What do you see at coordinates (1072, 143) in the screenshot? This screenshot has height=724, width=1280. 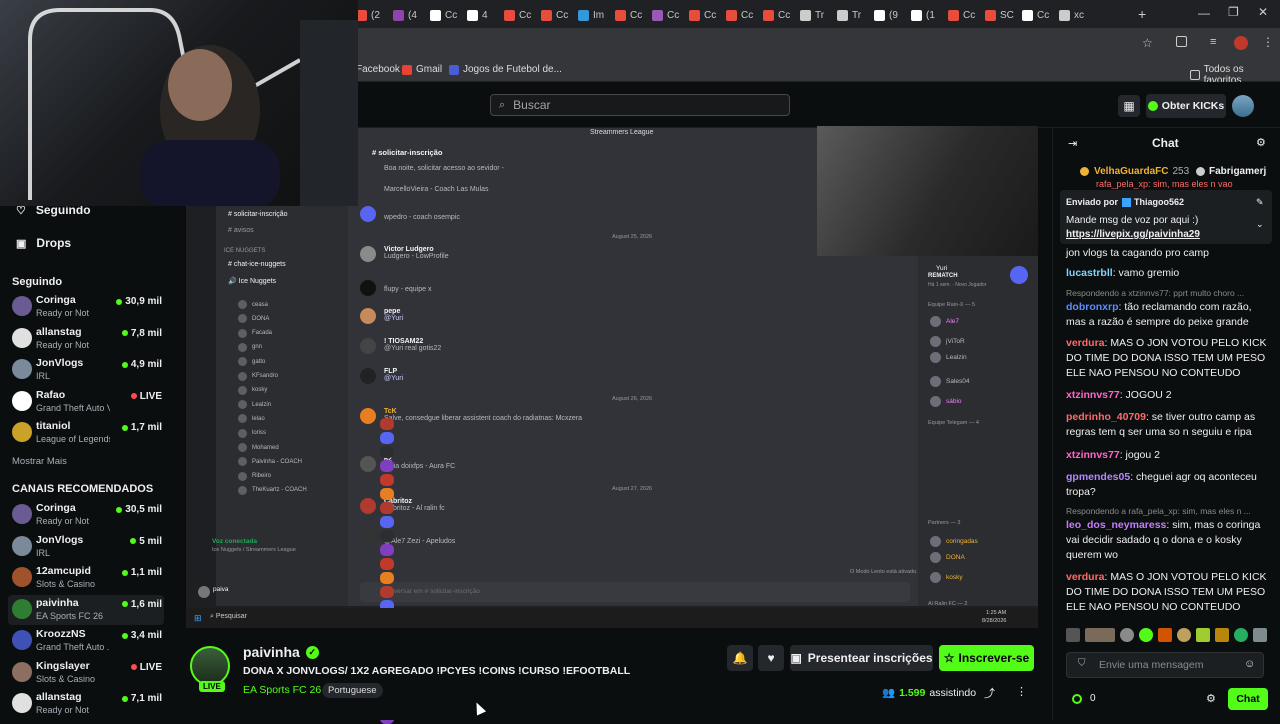 I see `collapse-chat-icon: ⇥` at bounding box center [1072, 143].